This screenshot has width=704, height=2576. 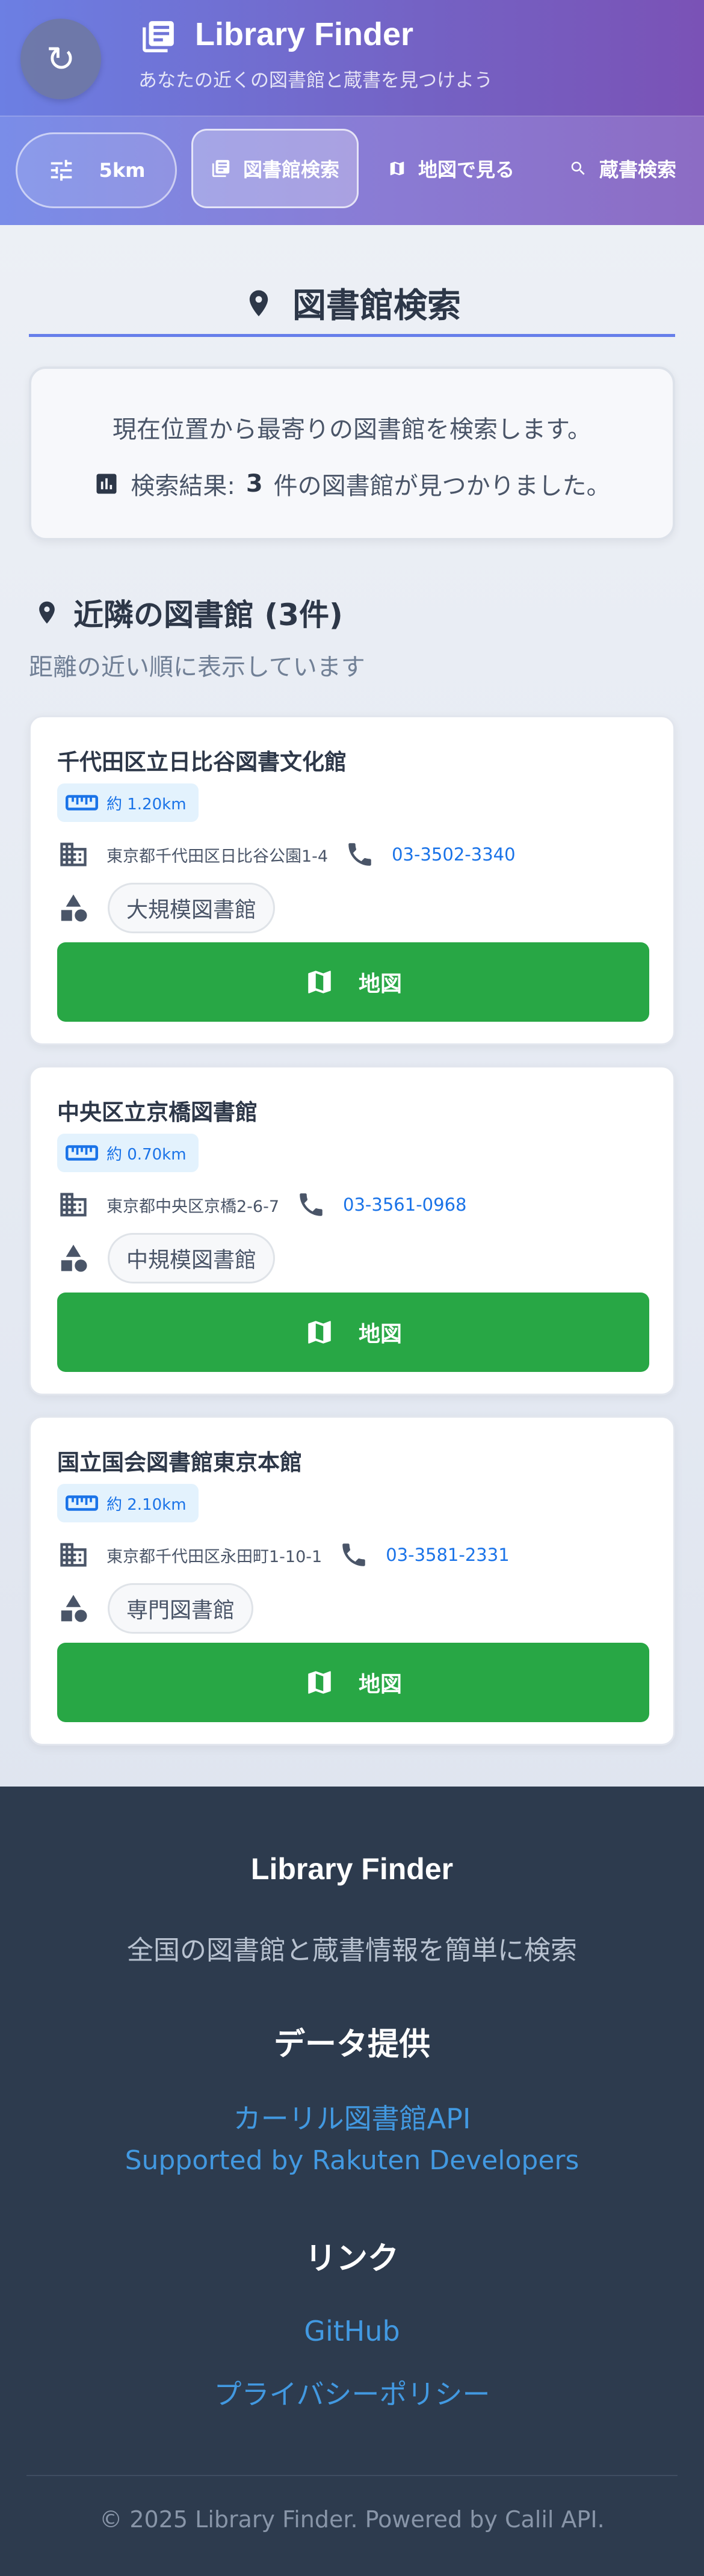 I want to click on category-row: 専門図書館, so click(x=155, y=1608).